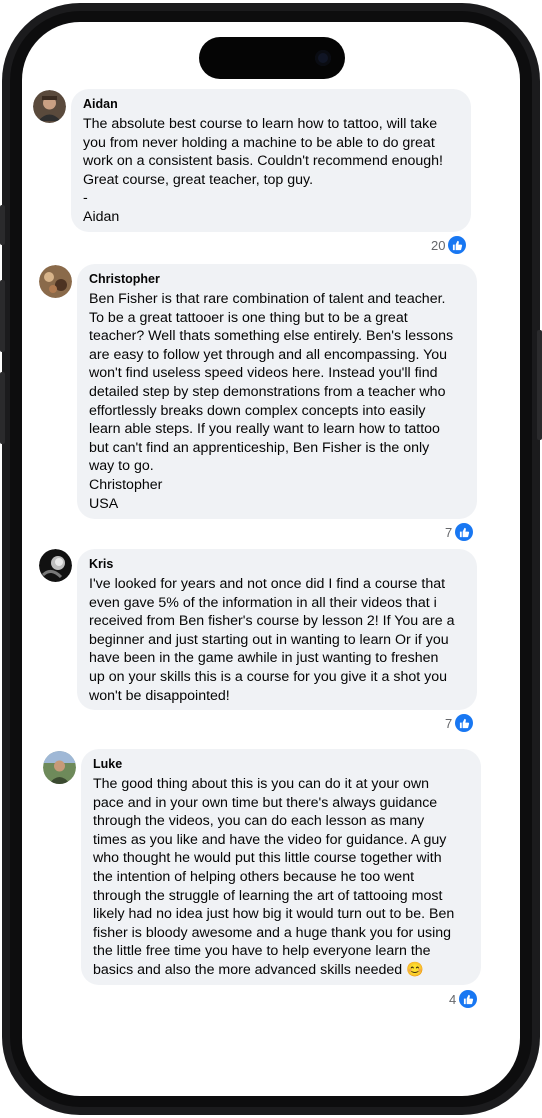 The height and width of the screenshot is (1118, 542). What do you see at coordinates (277, 279) in the screenshot?
I see `commenter-name: Christopher` at bounding box center [277, 279].